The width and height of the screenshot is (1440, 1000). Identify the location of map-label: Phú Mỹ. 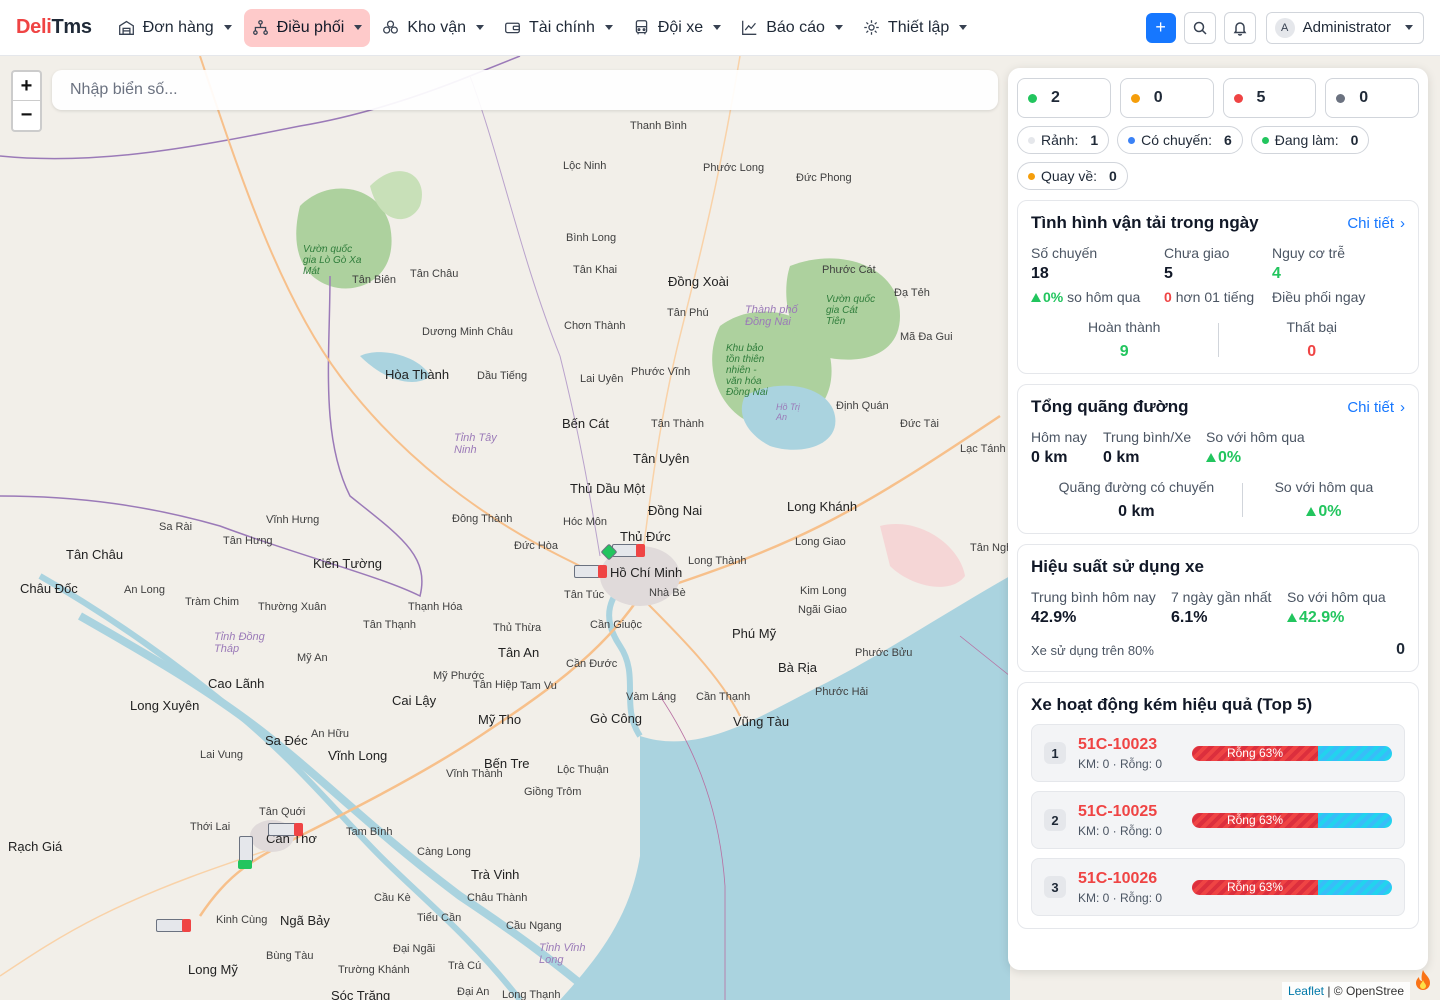
(754, 633).